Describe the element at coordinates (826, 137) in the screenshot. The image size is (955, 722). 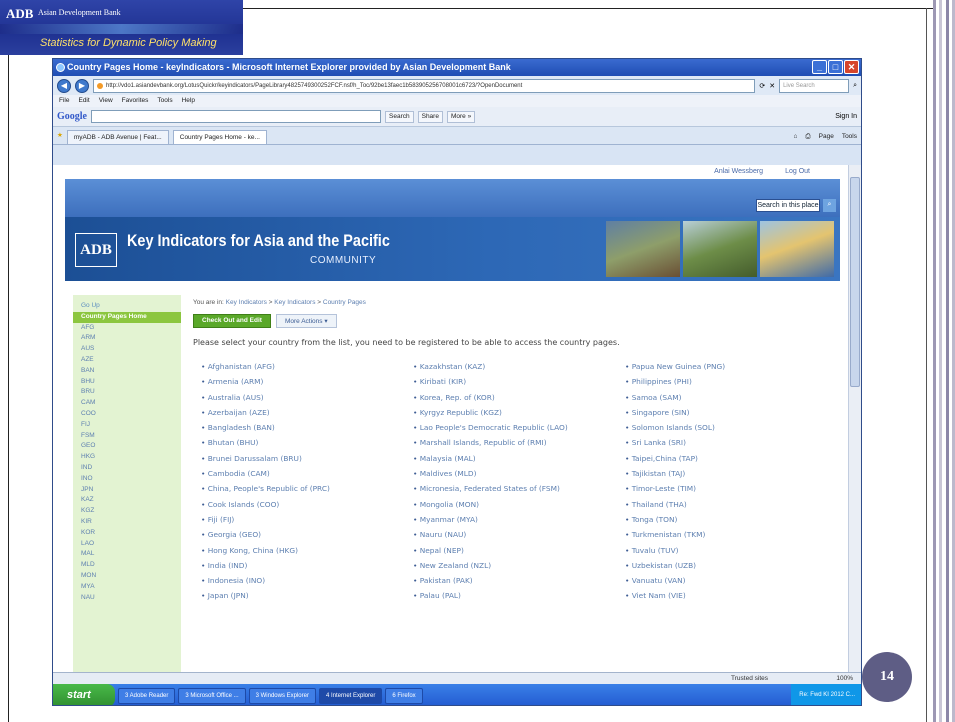
I see `page-menu: Page` at that location.